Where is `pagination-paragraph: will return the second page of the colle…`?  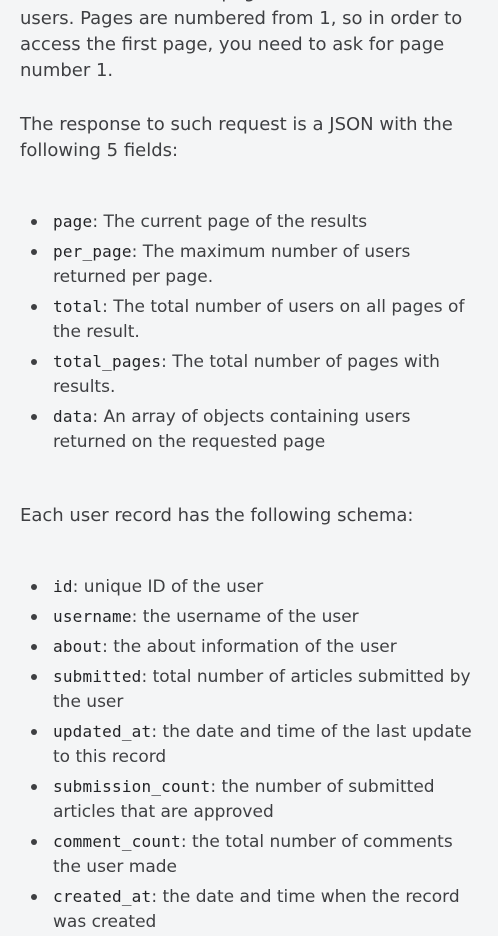
pagination-paragraph: will return the second page of the colle… is located at coordinates (241, 40).